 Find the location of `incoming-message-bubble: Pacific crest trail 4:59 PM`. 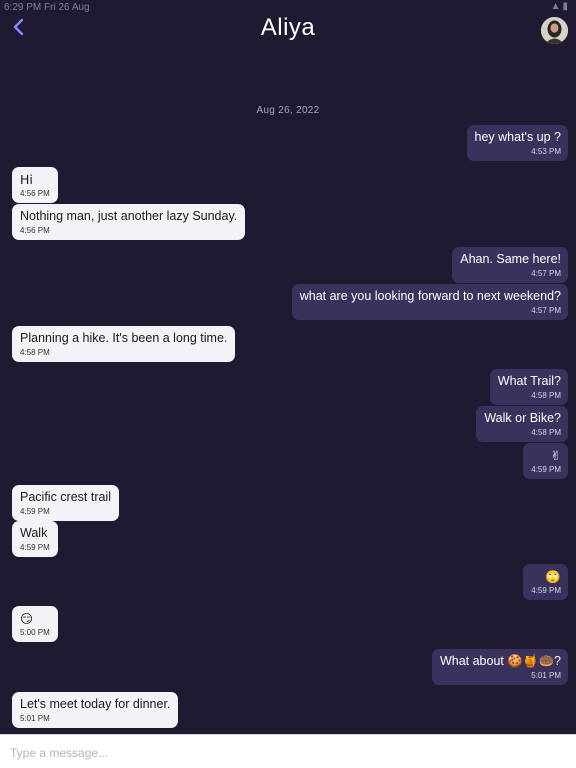

incoming-message-bubble: Pacific crest trail 4:59 PM is located at coordinates (65, 503).